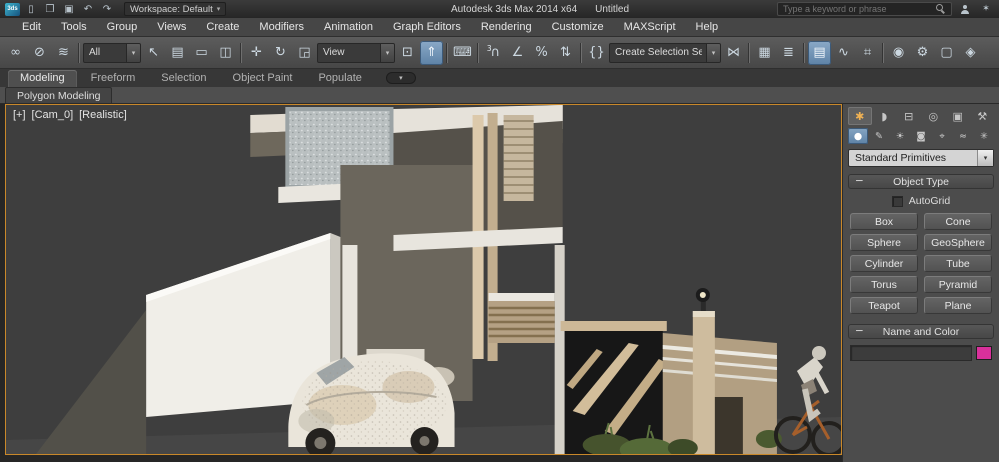  Describe the element at coordinates (921, 158) in the screenshot. I see `primitive-category-dropdown: Standard Primitives ▾` at that location.